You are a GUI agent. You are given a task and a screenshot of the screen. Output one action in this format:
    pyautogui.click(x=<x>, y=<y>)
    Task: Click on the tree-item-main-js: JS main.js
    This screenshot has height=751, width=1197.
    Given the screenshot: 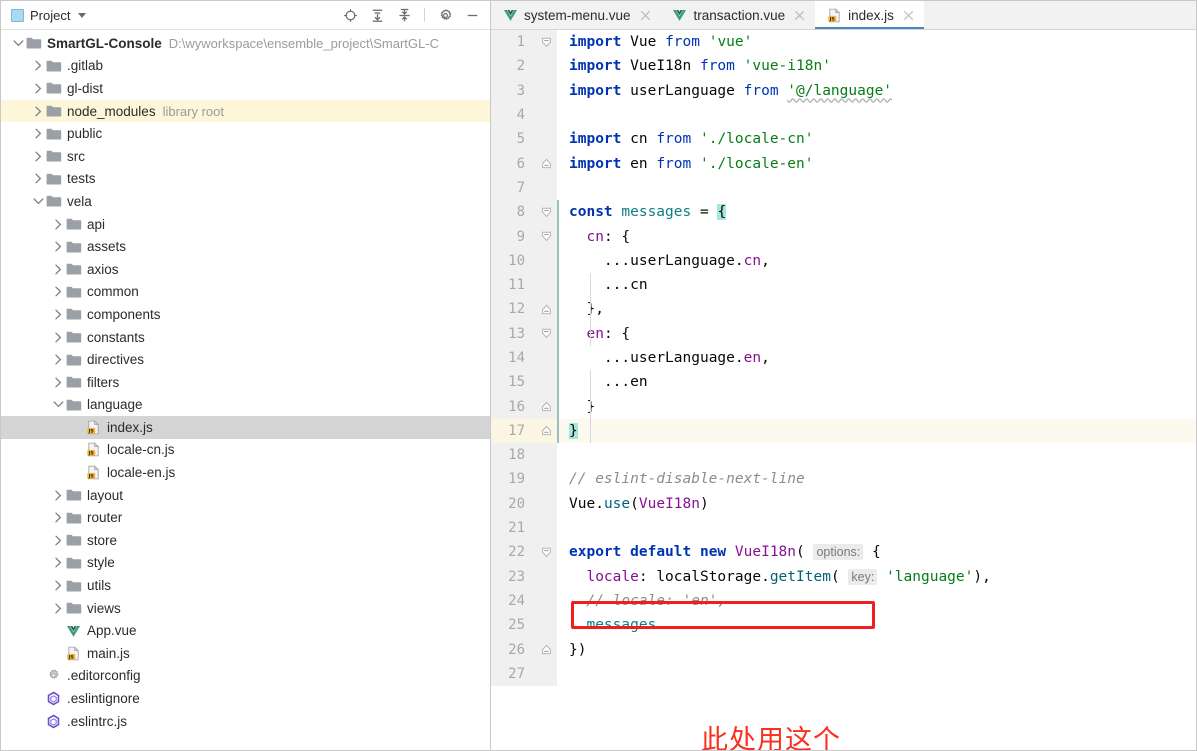 What is the action you would take?
    pyautogui.click(x=245, y=653)
    